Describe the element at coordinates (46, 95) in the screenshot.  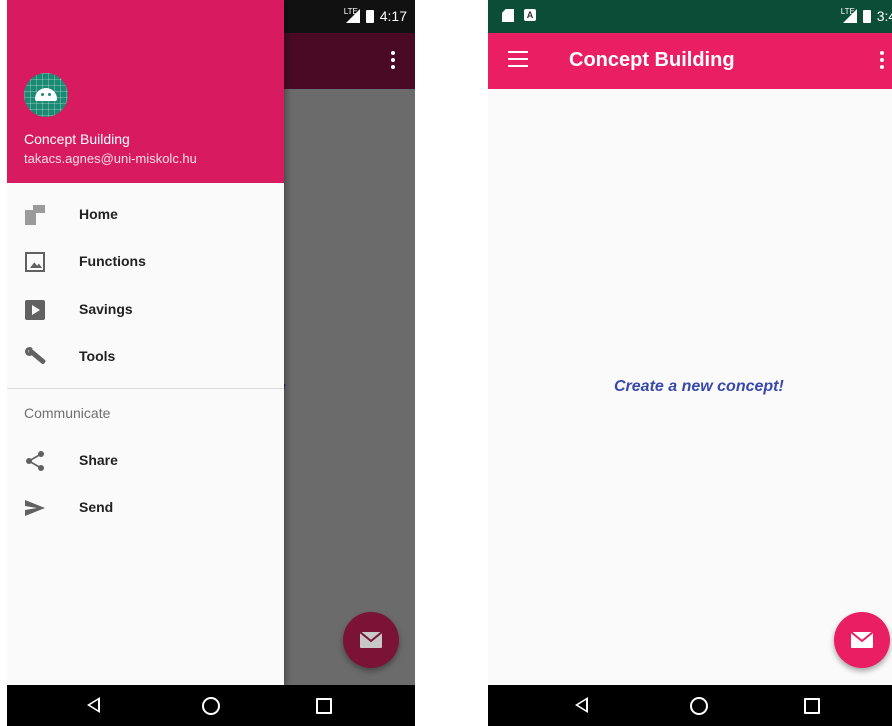
I see `android-avatar-icon` at that location.